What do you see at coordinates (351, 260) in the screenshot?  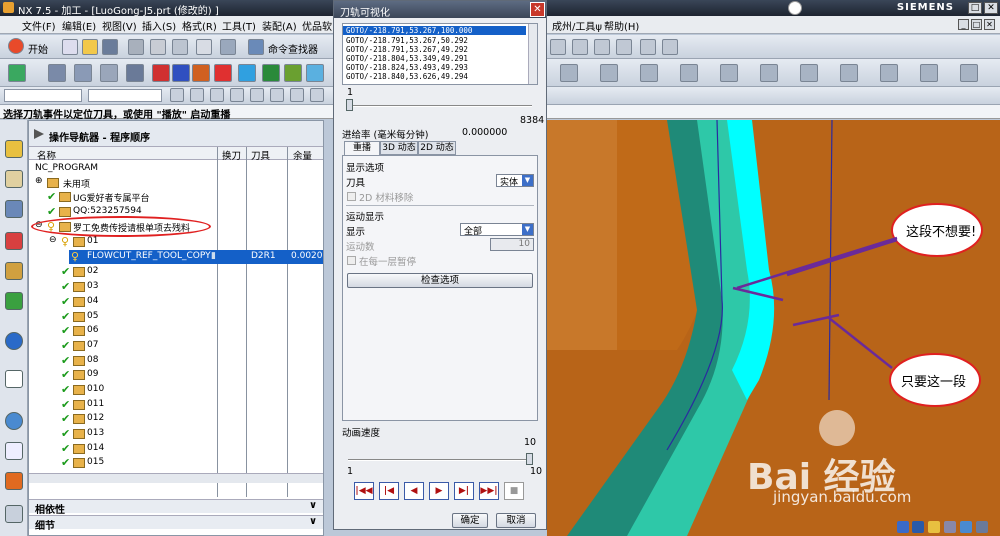 I see `pause-each-layer-checkbox` at bounding box center [351, 260].